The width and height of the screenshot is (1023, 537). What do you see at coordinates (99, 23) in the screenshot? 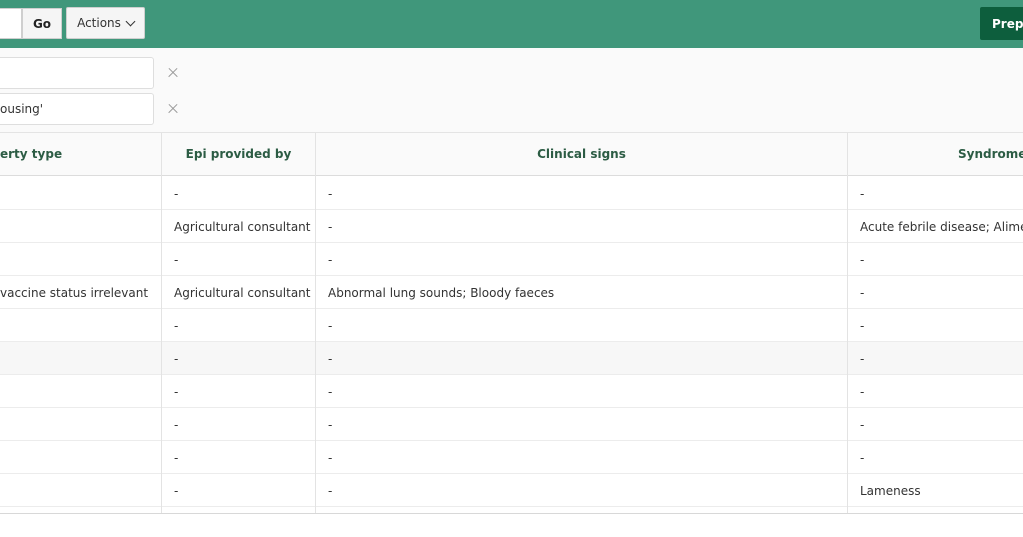
I see `actions-label: Actions` at bounding box center [99, 23].